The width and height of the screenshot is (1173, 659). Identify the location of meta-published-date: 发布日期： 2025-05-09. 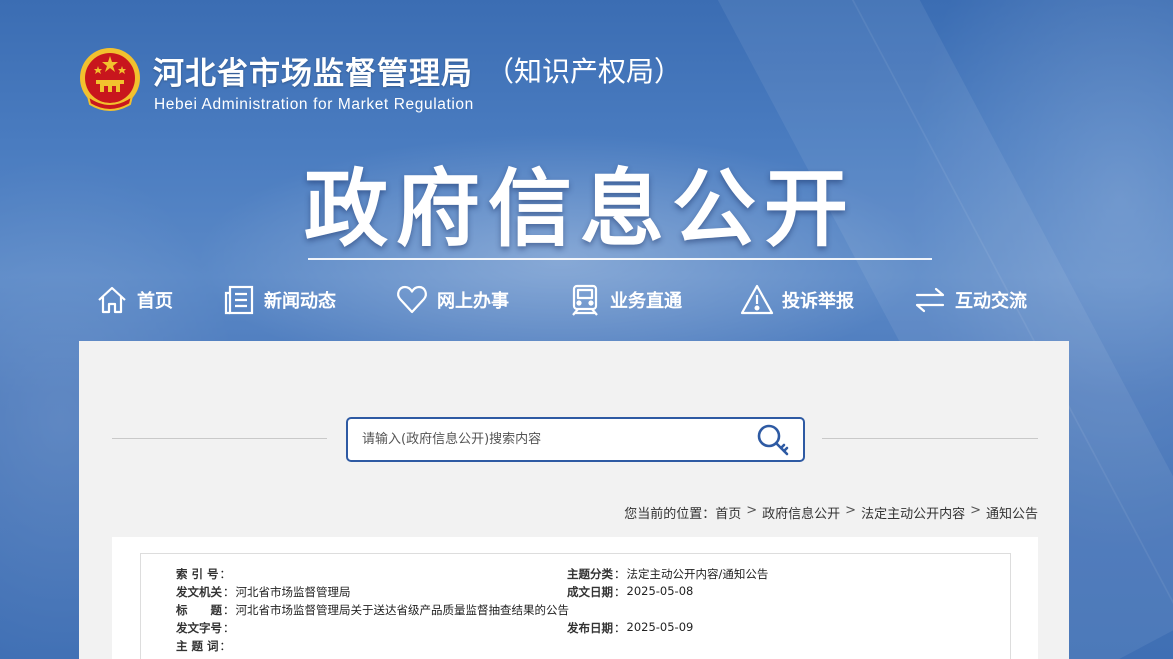
(630, 627).